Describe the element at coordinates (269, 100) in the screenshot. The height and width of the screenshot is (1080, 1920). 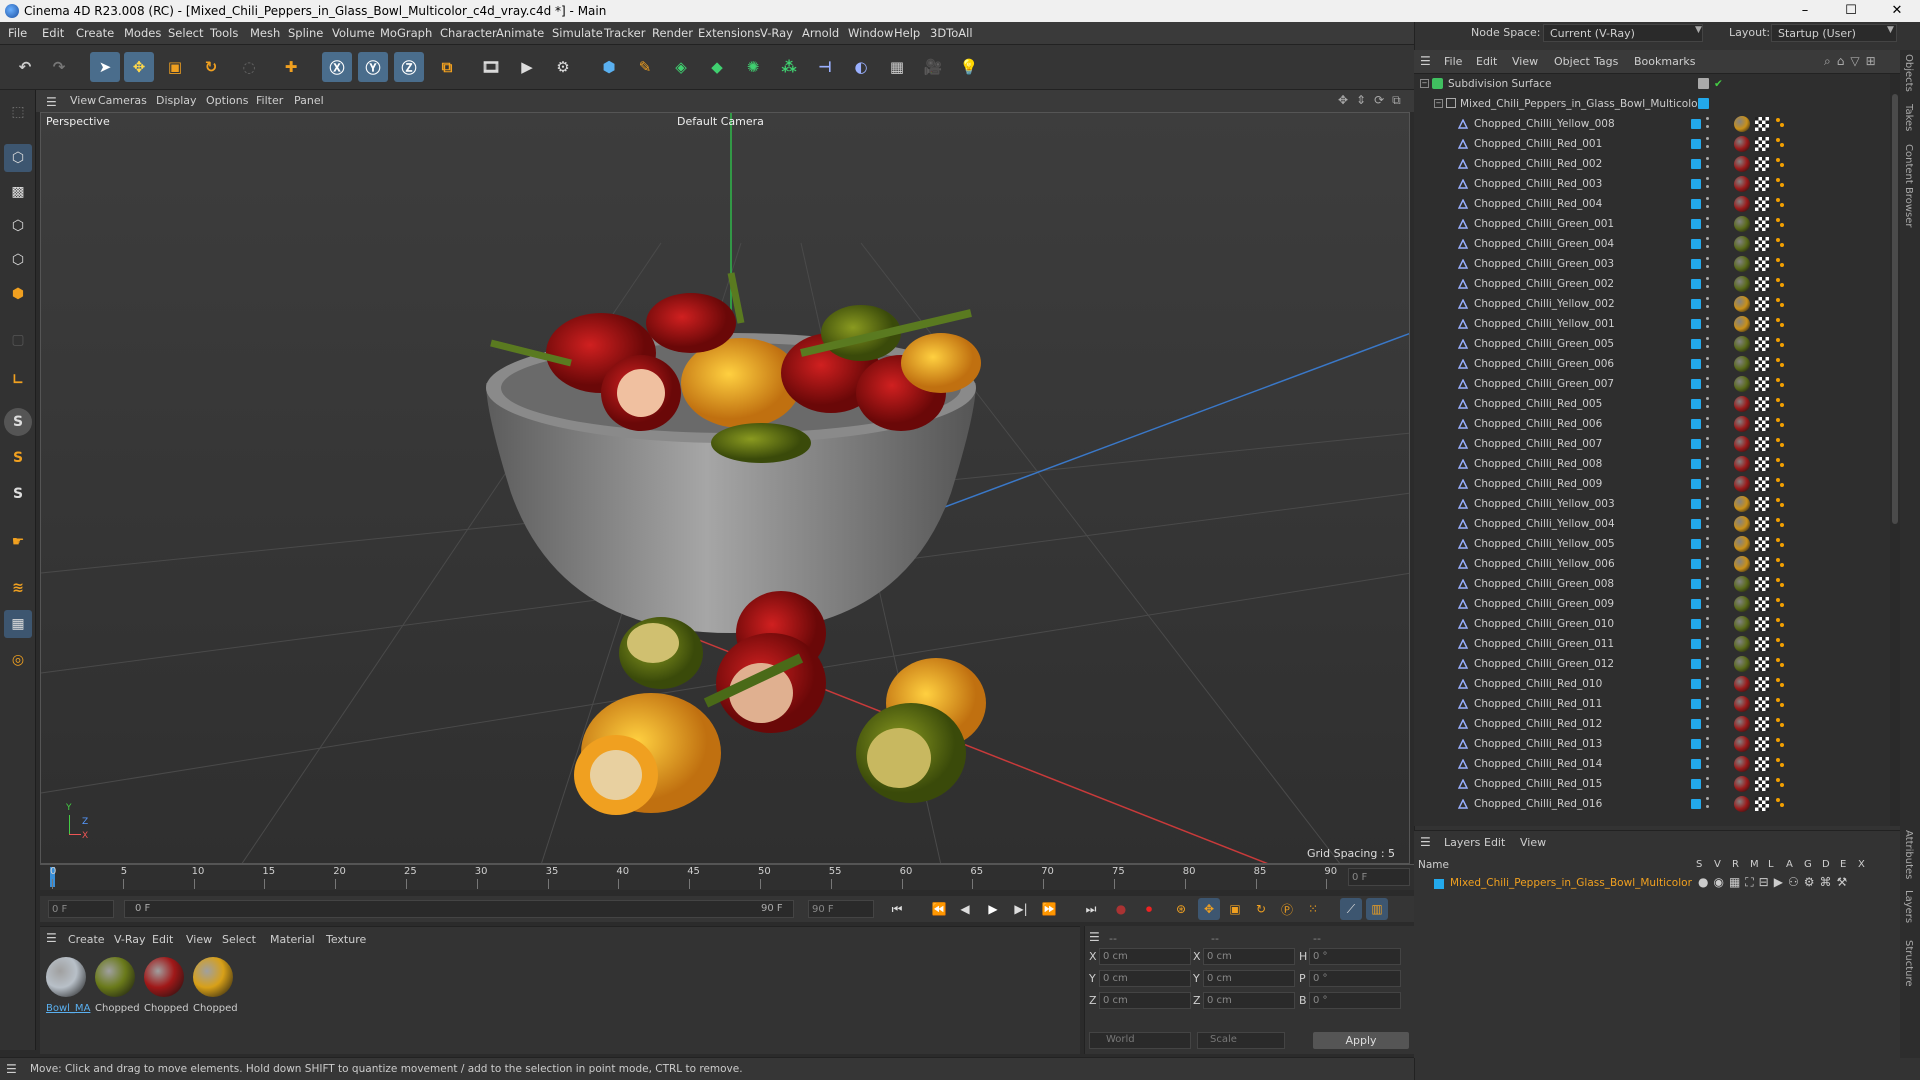
I see `viewport-menu-filter: Filter` at that location.